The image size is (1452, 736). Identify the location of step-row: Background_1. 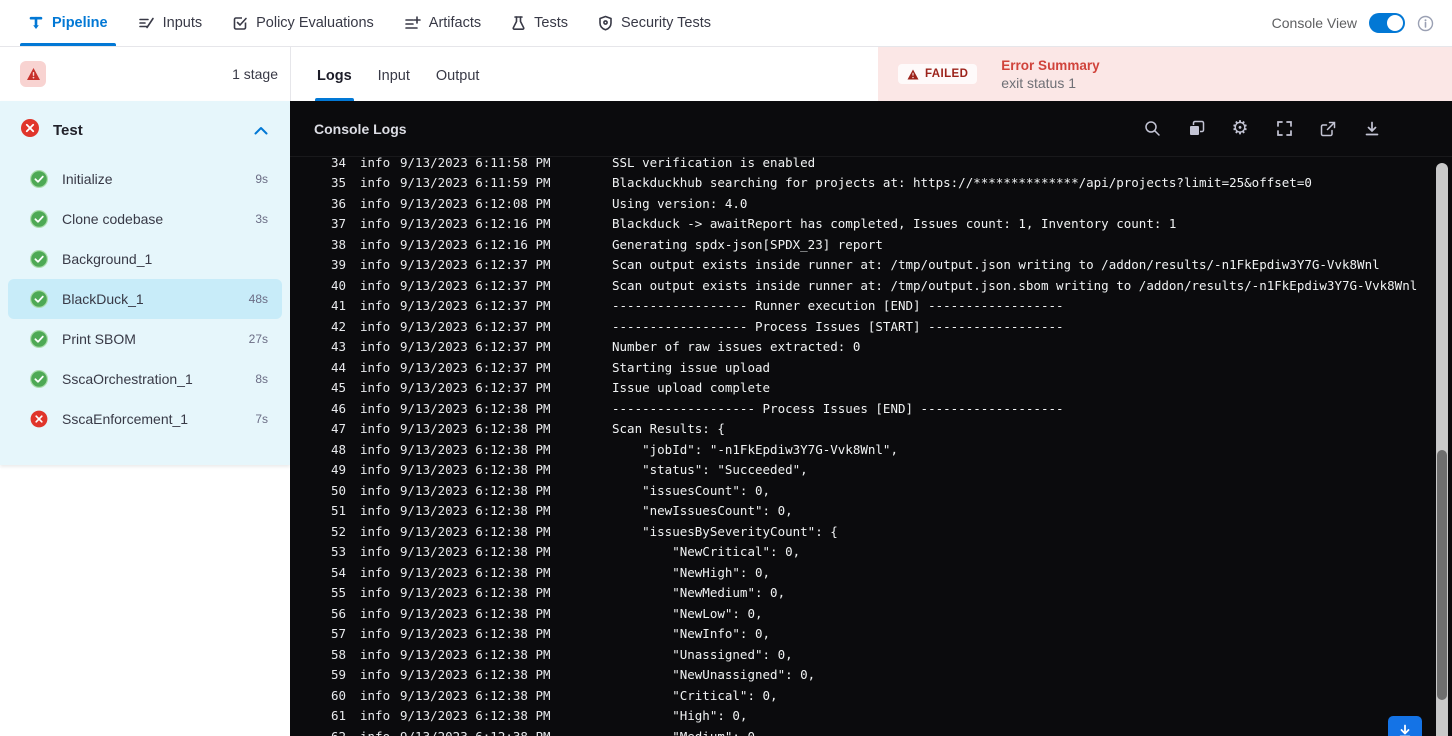
(145, 259).